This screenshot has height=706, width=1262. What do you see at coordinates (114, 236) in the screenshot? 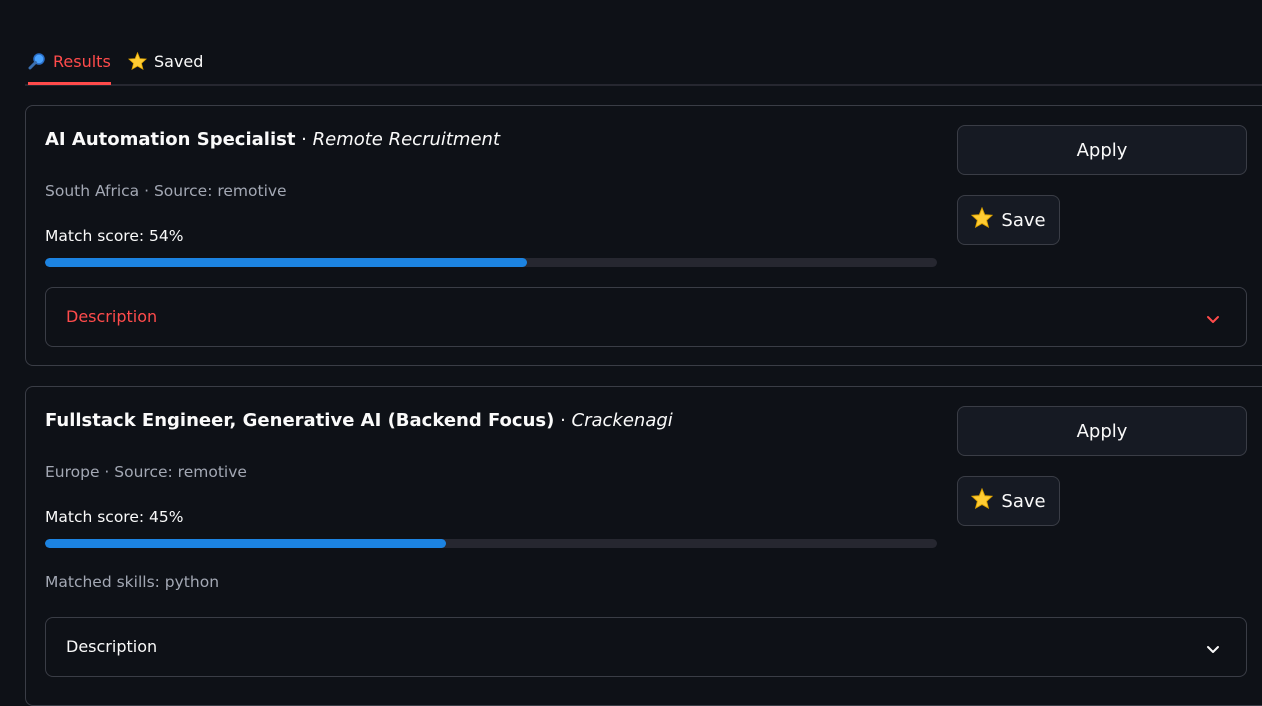
I see `match-score-label: Match score: 54%` at bounding box center [114, 236].